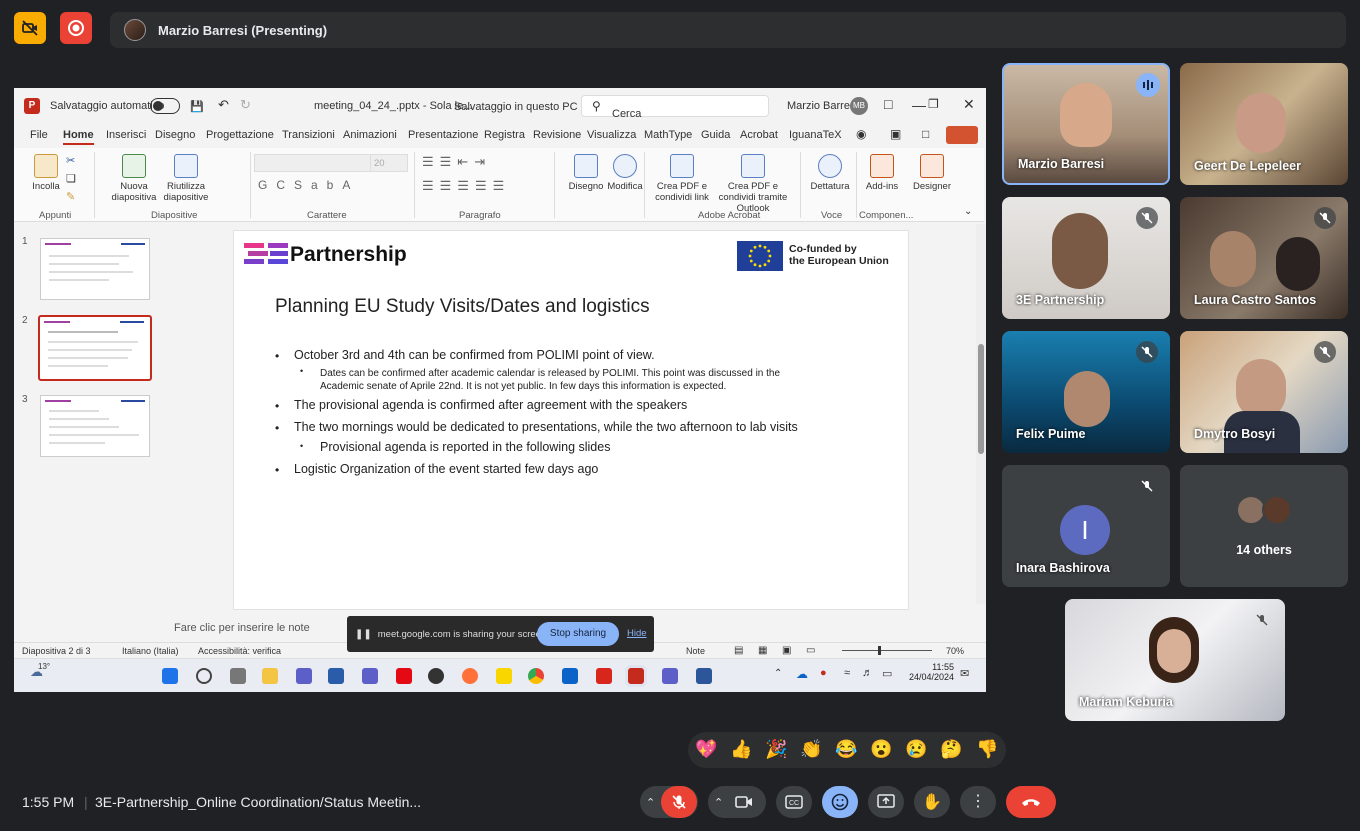 The height and width of the screenshot is (831, 1360). What do you see at coordinates (242, 628) in the screenshot?
I see `notes-placeholder: Fare clic per inserire le note` at bounding box center [242, 628].